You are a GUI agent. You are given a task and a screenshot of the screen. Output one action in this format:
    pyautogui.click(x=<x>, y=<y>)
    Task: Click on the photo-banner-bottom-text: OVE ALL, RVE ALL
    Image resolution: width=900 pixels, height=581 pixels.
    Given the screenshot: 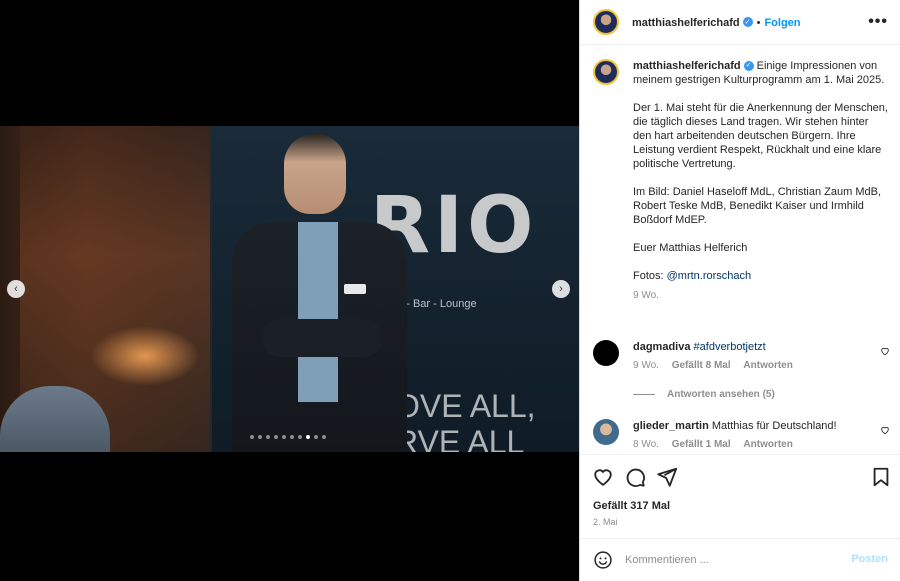 What is the action you would take?
    pyautogui.click(x=465, y=420)
    